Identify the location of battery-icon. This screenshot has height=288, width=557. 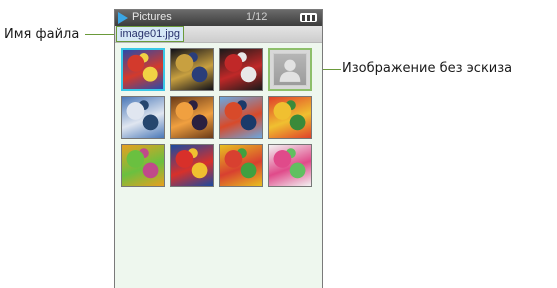
(308, 17).